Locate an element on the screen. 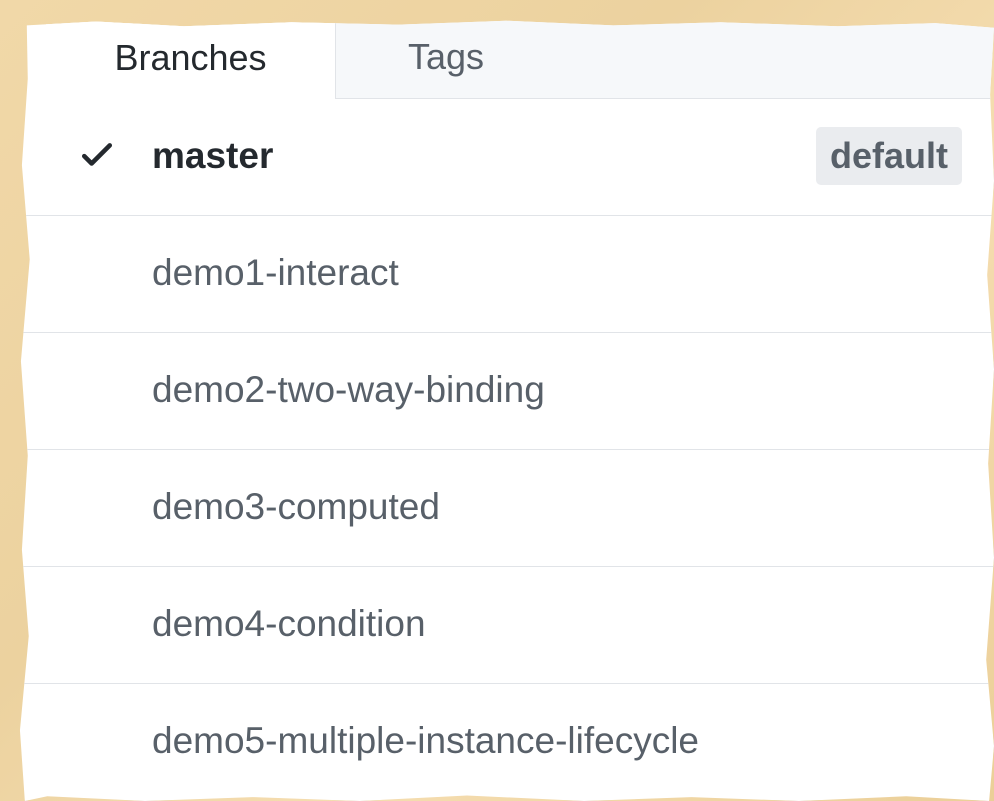 This screenshot has width=994, height=801. branch-item-demo5-multiple-instance-lifecycle: demo5-multiple-instance-lifecycle is located at coordinates (507, 742).